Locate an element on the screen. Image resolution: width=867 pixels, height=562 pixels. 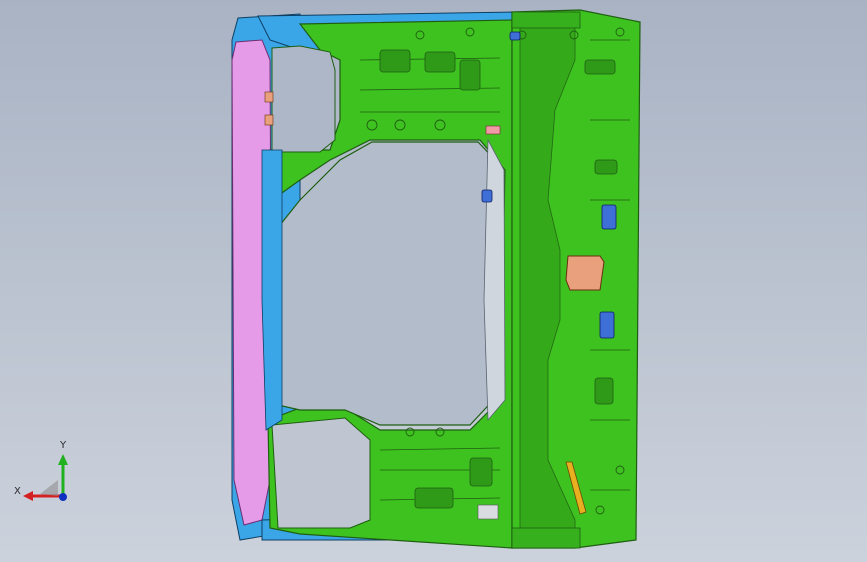
axis-triad: X Y is located at coordinates (45, 475).